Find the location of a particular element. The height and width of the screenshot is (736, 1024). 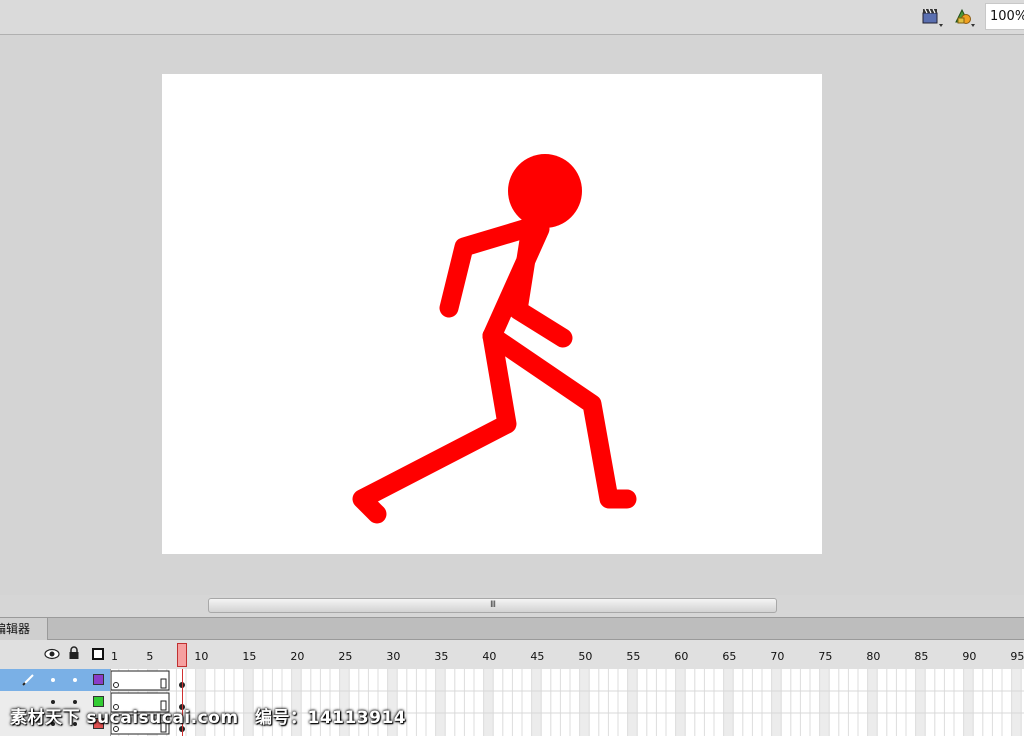

watermark-site: 素材天下 sucaisucai.com is located at coordinates (124, 718).